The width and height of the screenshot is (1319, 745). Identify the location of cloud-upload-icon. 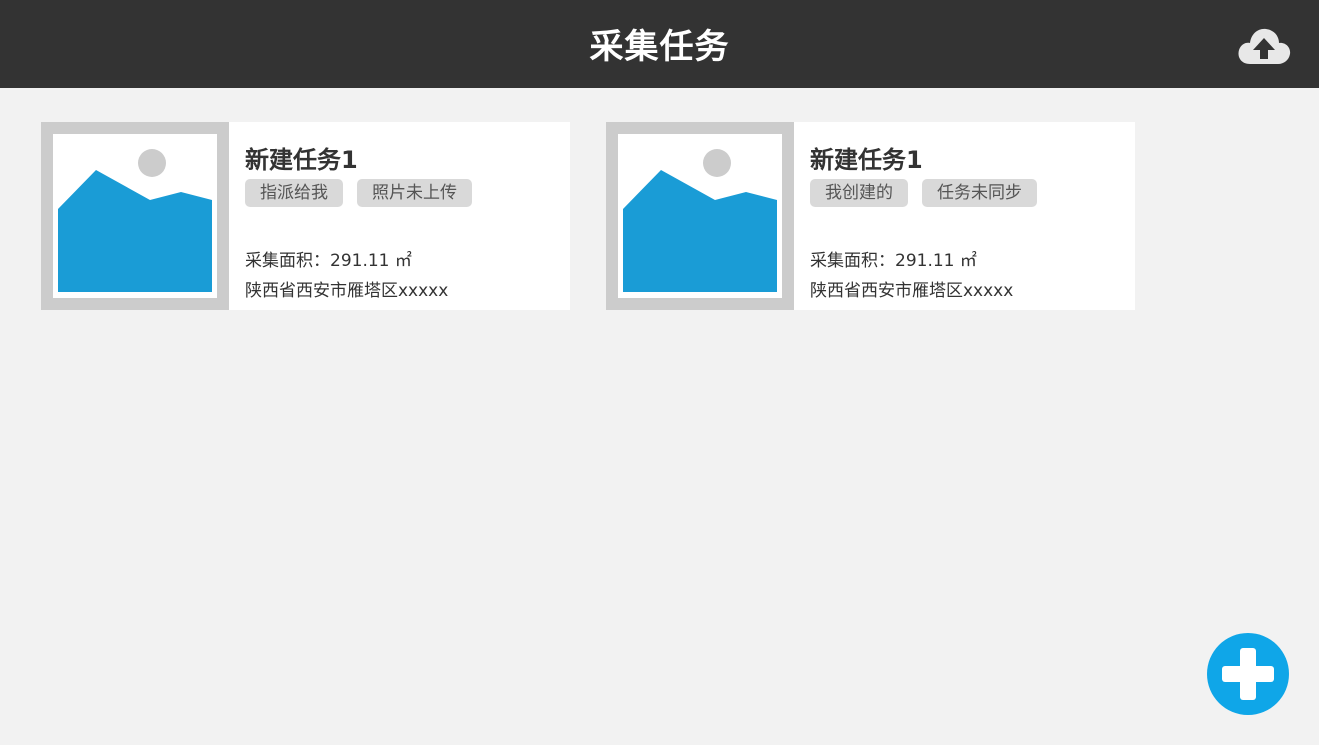
(1264, 46).